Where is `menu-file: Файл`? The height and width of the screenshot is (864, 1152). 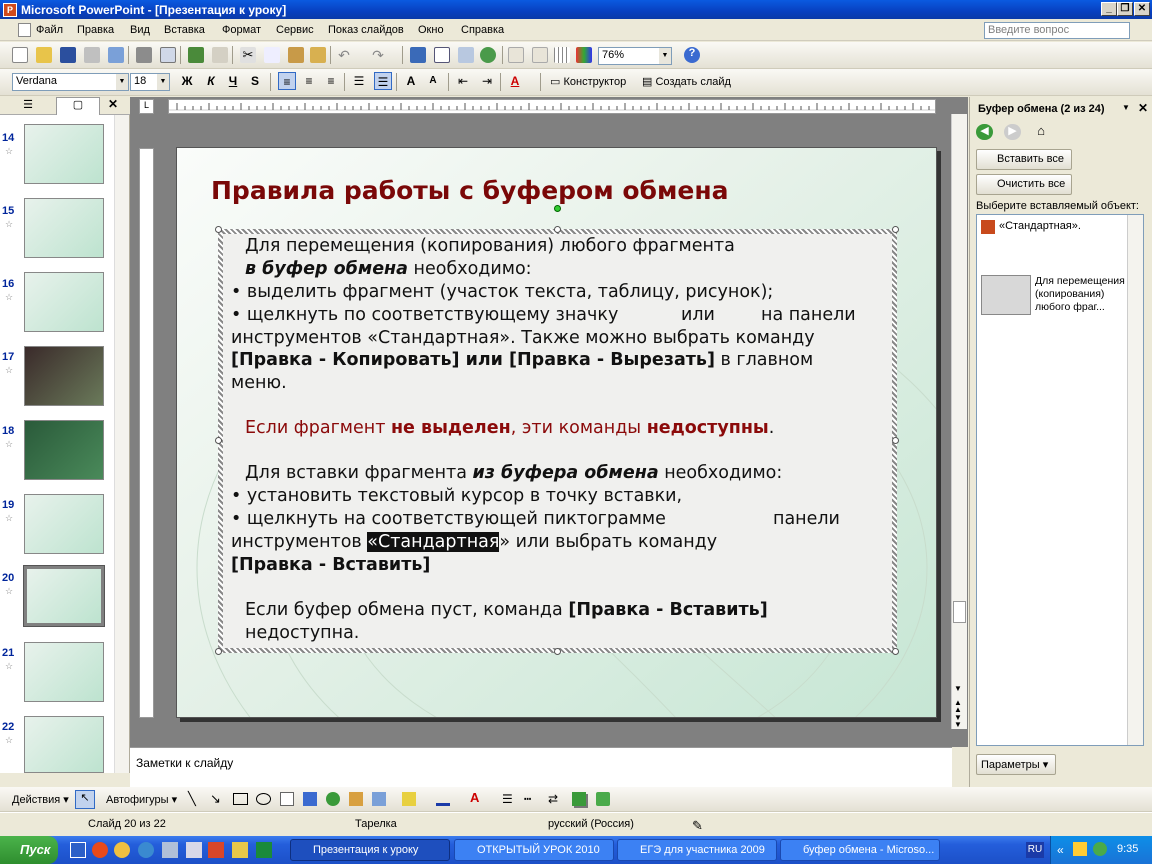 menu-file: Файл is located at coordinates (49, 30).